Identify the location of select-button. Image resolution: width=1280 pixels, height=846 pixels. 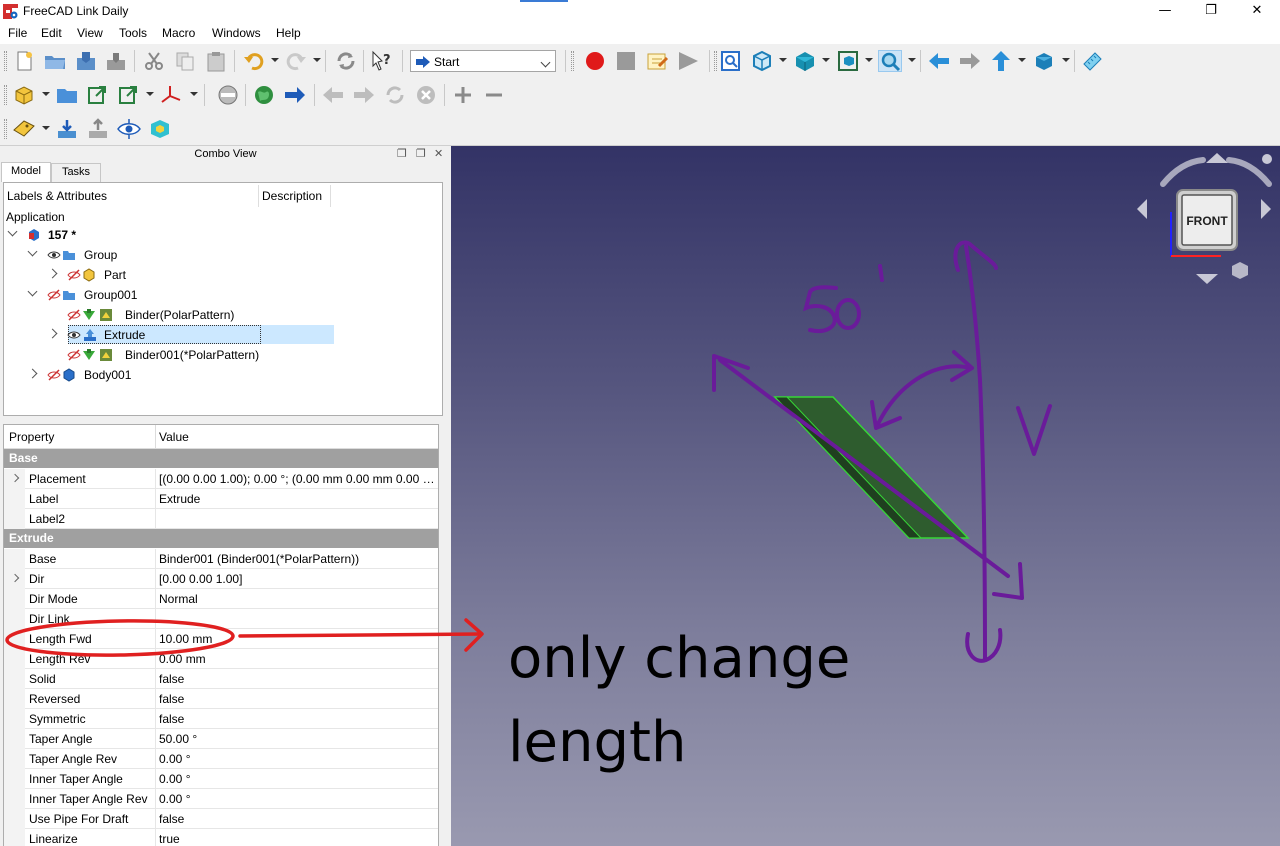
(228, 95).